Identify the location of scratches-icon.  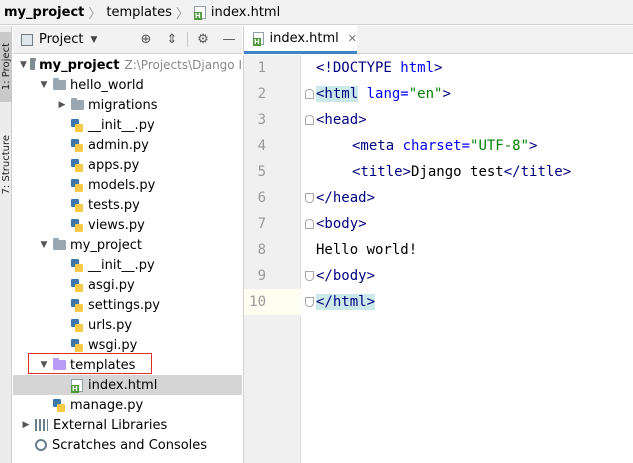
(41, 445).